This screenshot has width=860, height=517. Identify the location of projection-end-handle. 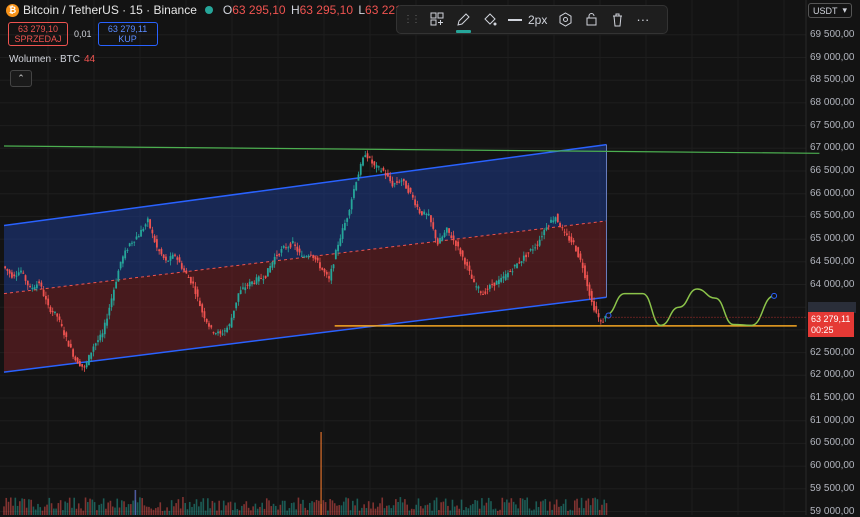
(774, 295).